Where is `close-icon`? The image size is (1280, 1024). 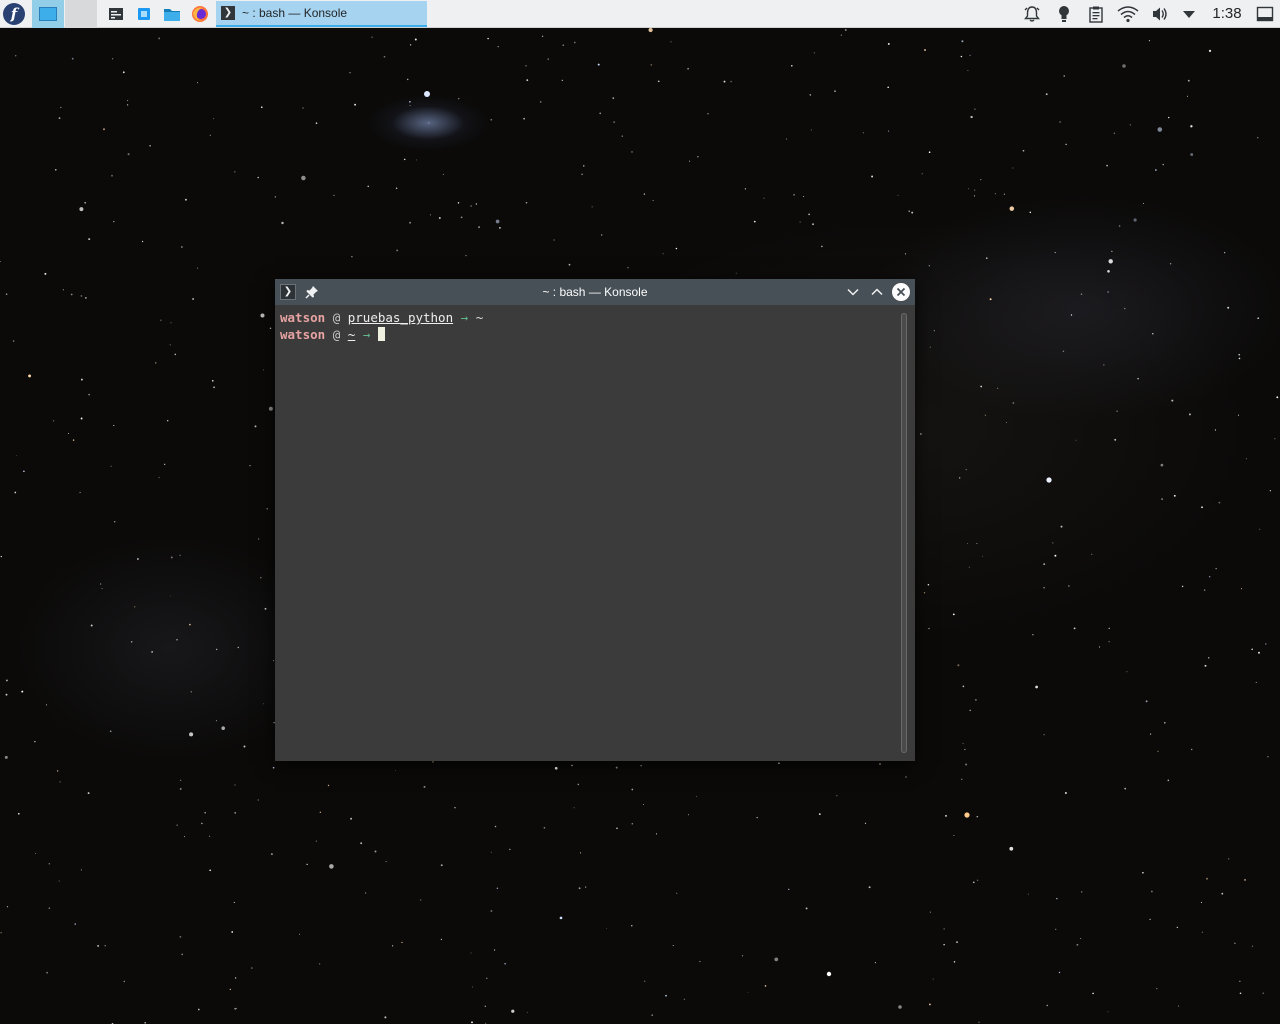 close-icon is located at coordinates (901, 292).